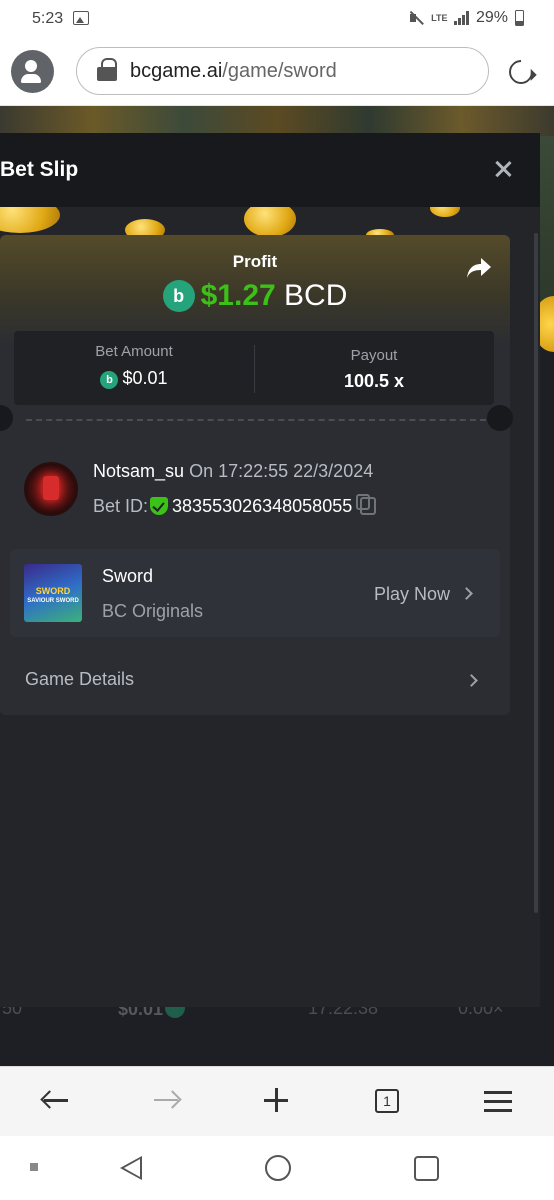 Image resolution: width=554 pixels, height=1200 pixels. Describe the element at coordinates (536, 573) in the screenshot. I see `scrollbar` at that location.